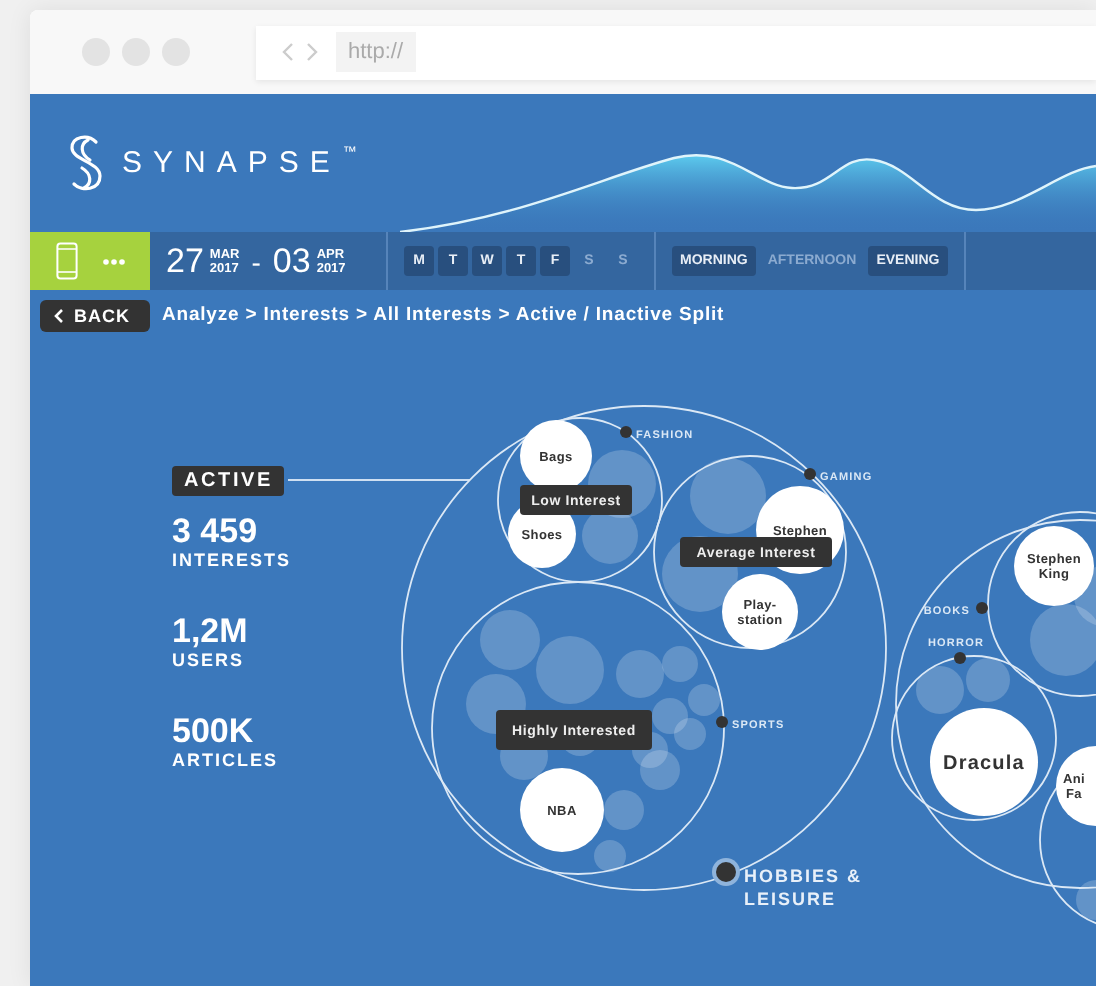 Image resolution: width=1096 pixels, height=986 pixels. I want to click on bubble: Dracula, so click(984, 762).